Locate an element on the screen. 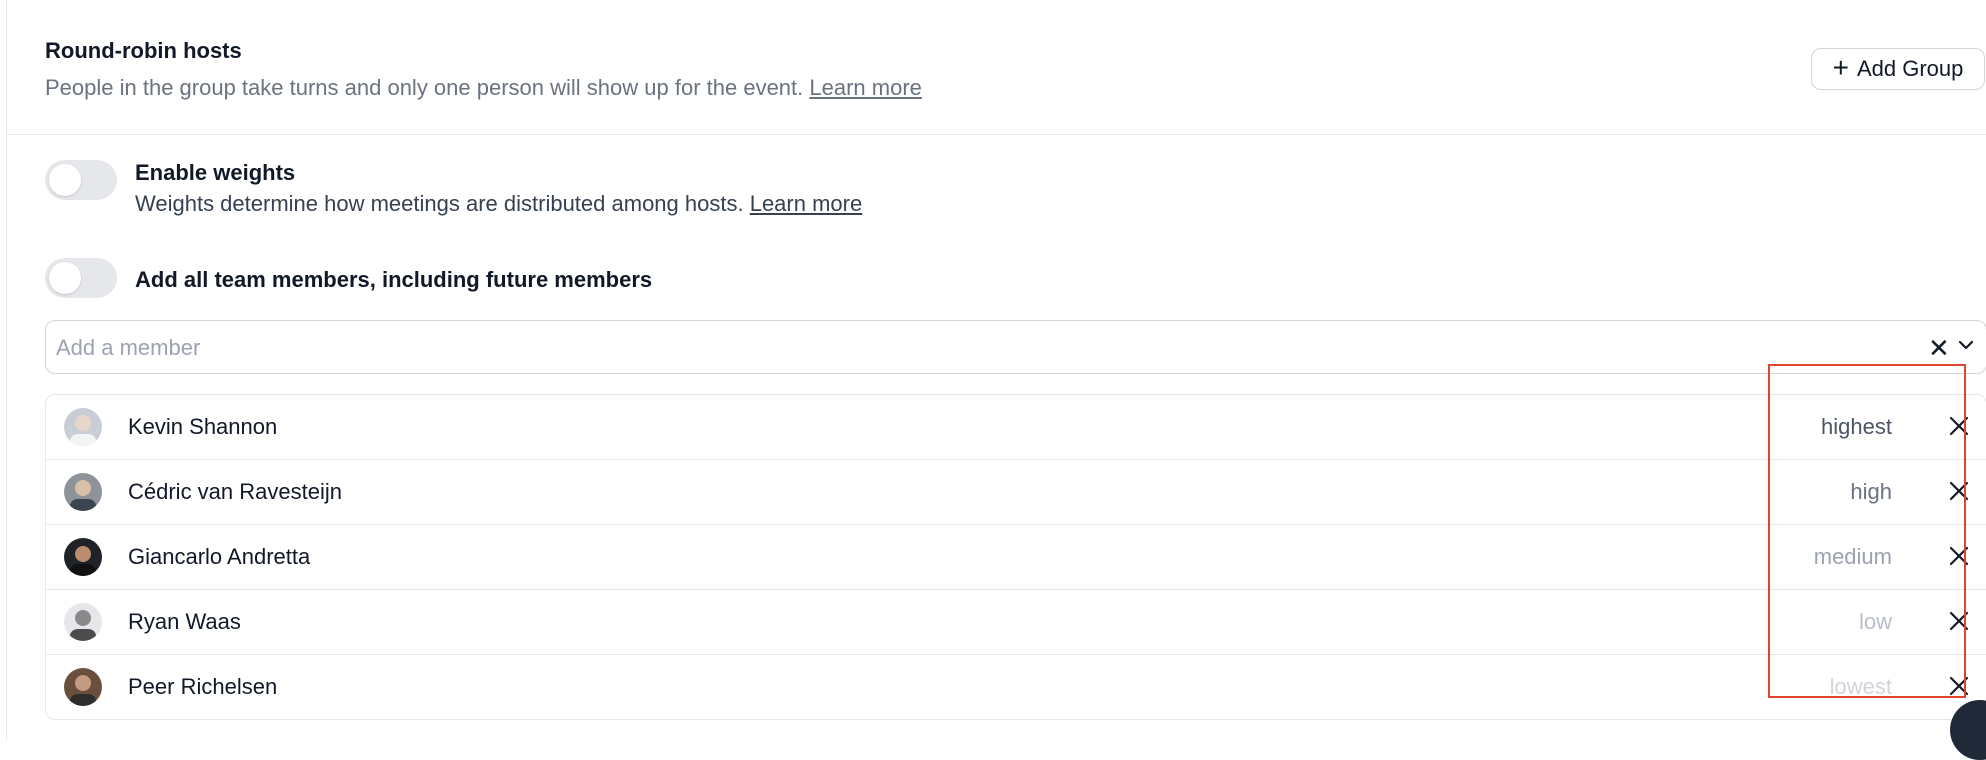 This screenshot has height=760, width=1986. member-row: Kevin Shannon highest is located at coordinates (1016, 427).